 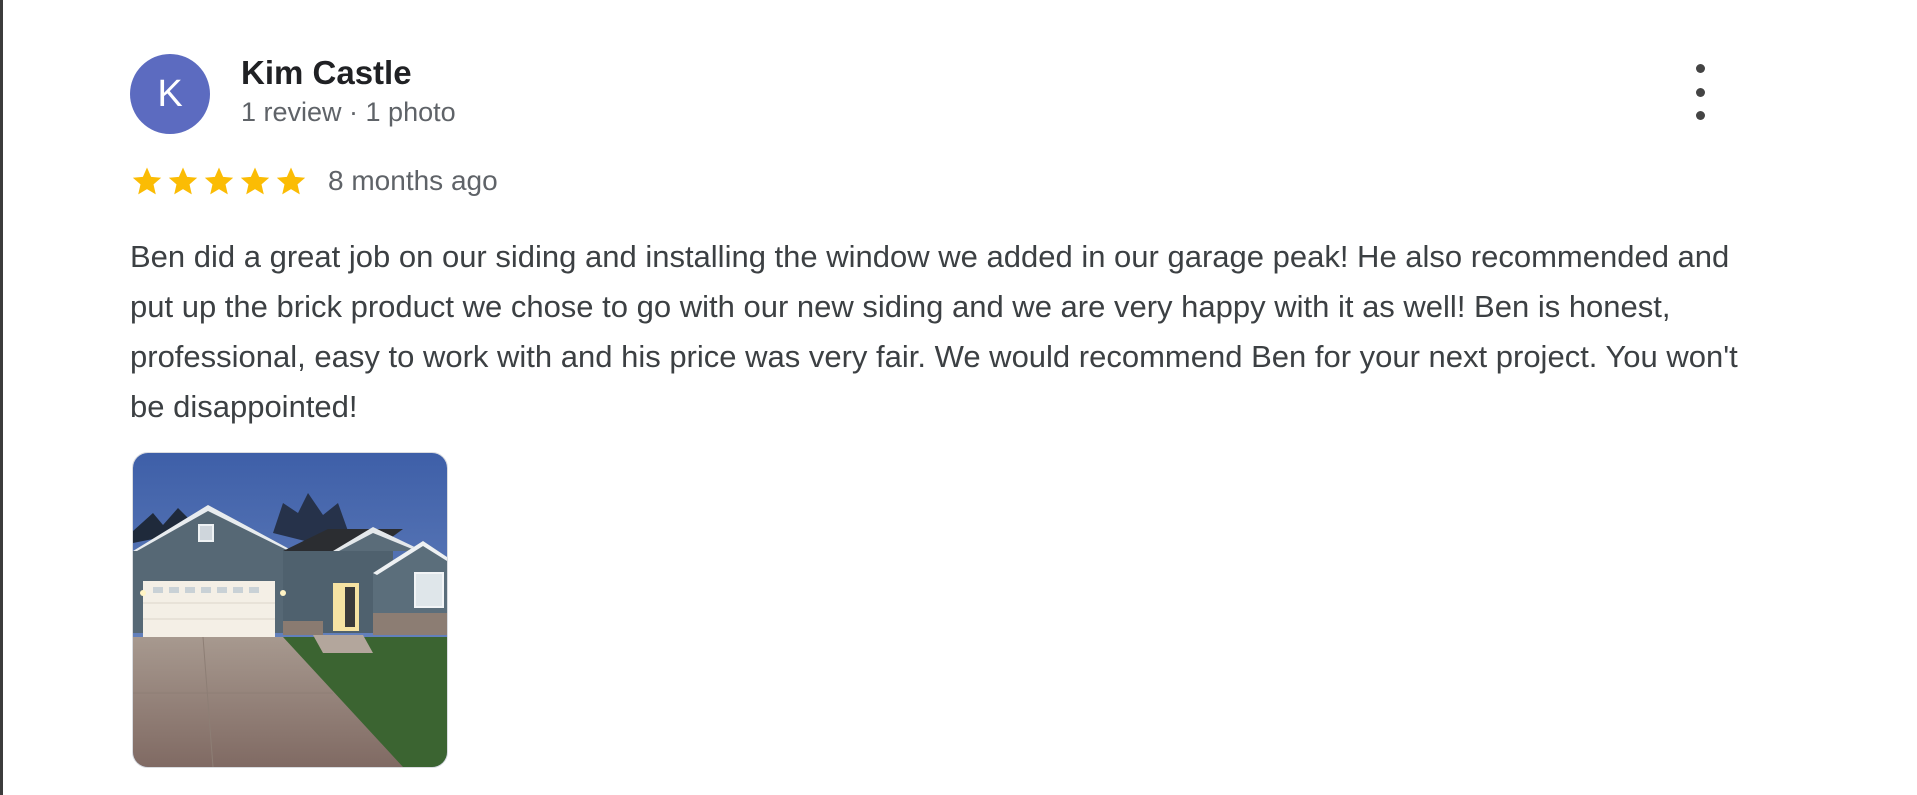 I want to click on author-name: Kim Castle, so click(x=326, y=73).